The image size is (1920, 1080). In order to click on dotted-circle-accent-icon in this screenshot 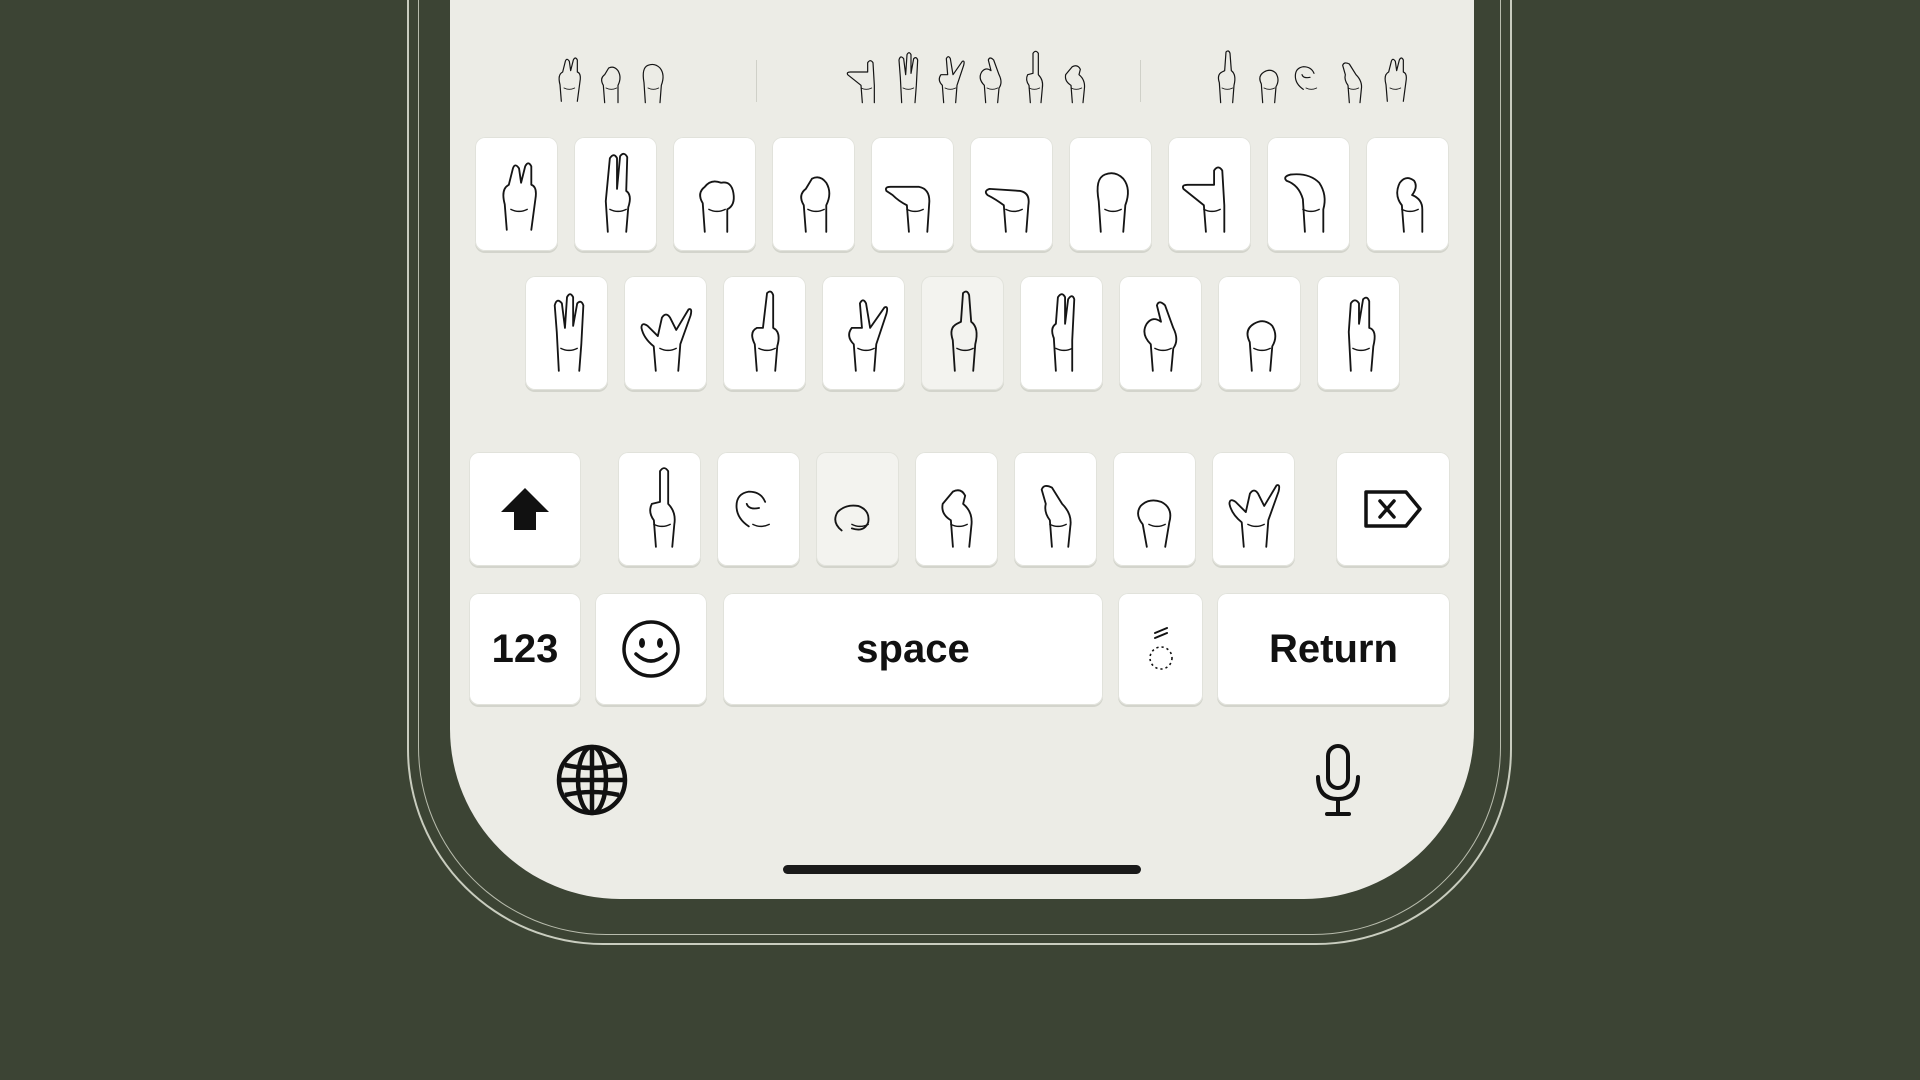, I will do `click(1160, 648)`.